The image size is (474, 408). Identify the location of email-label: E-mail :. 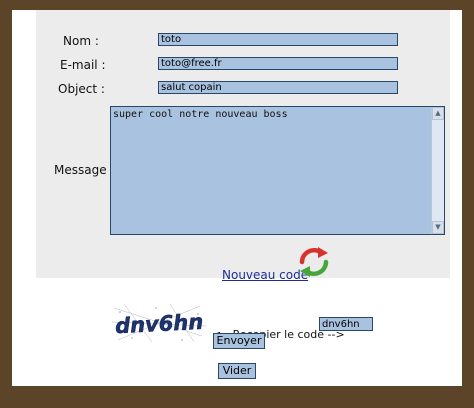
(83, 65).